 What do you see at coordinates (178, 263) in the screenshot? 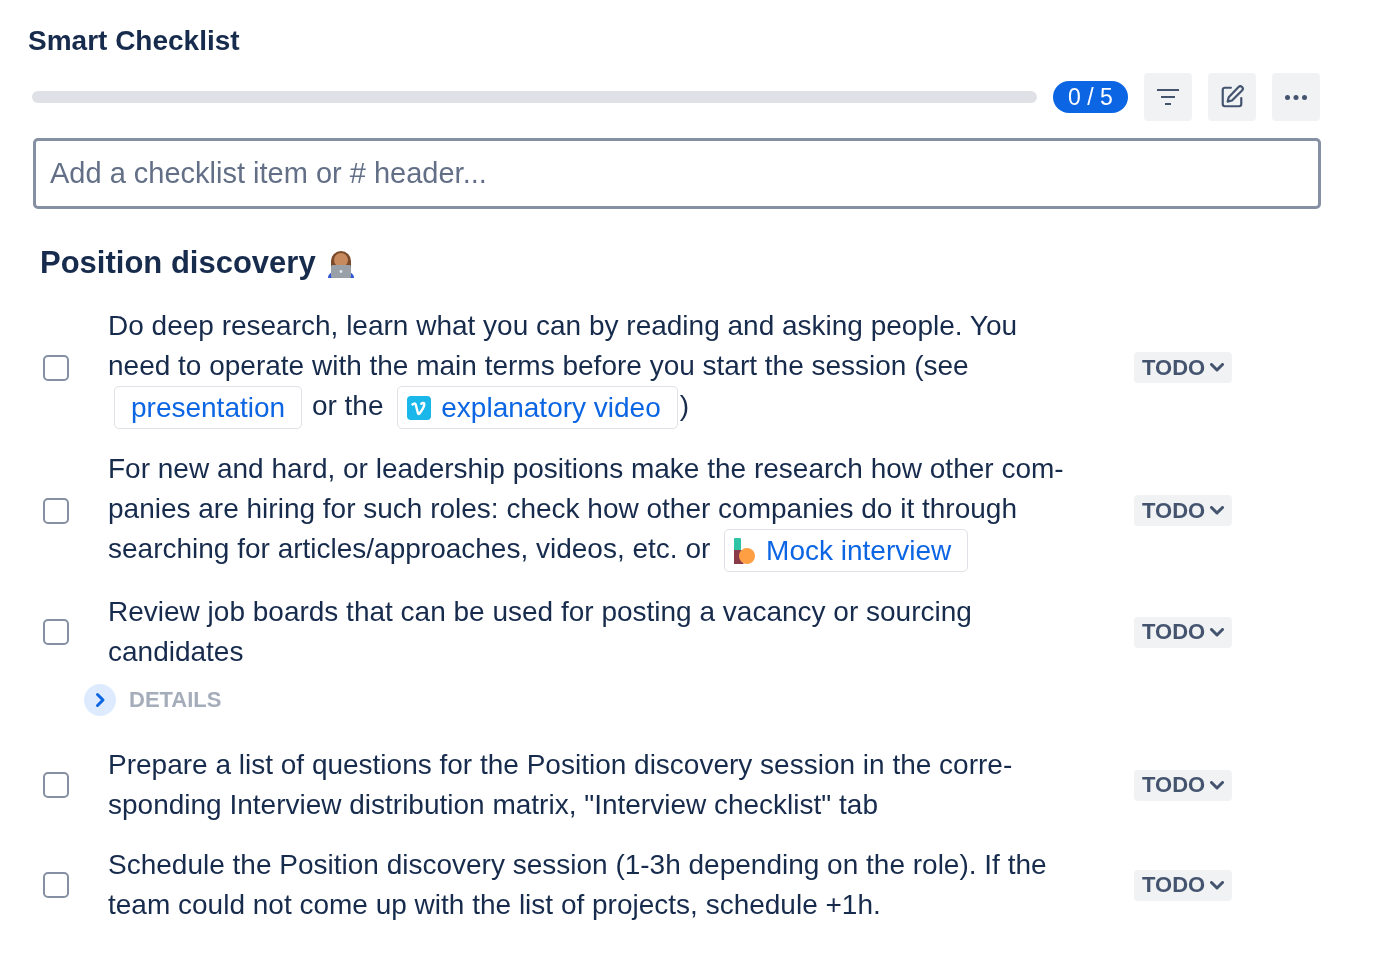
I see `section-heading: Position discovery` at bounding box center [178, 263].